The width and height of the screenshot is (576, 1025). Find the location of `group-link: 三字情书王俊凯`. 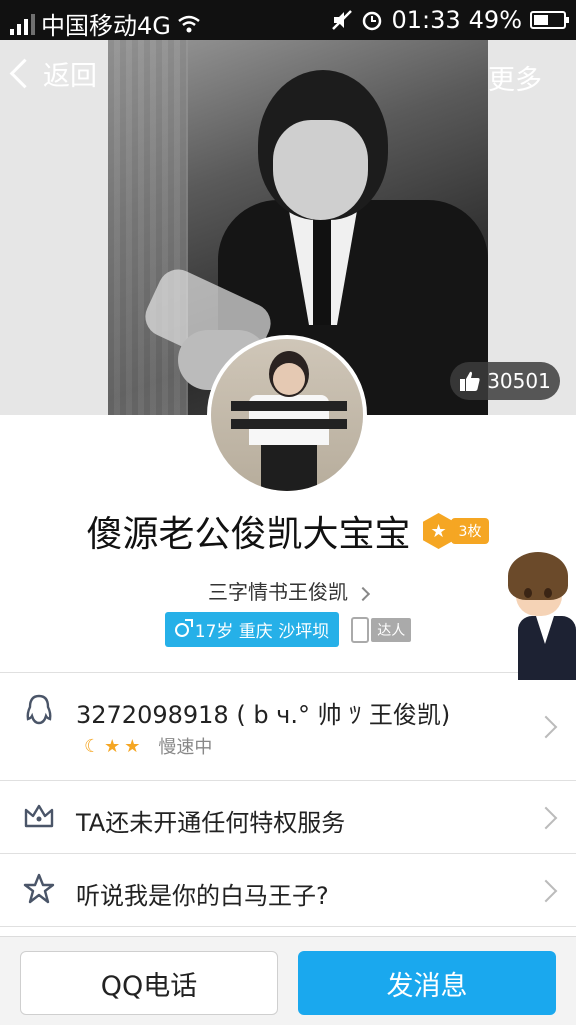

group-link: 三字情书王俊凯 is located at coordinates (288, 590).